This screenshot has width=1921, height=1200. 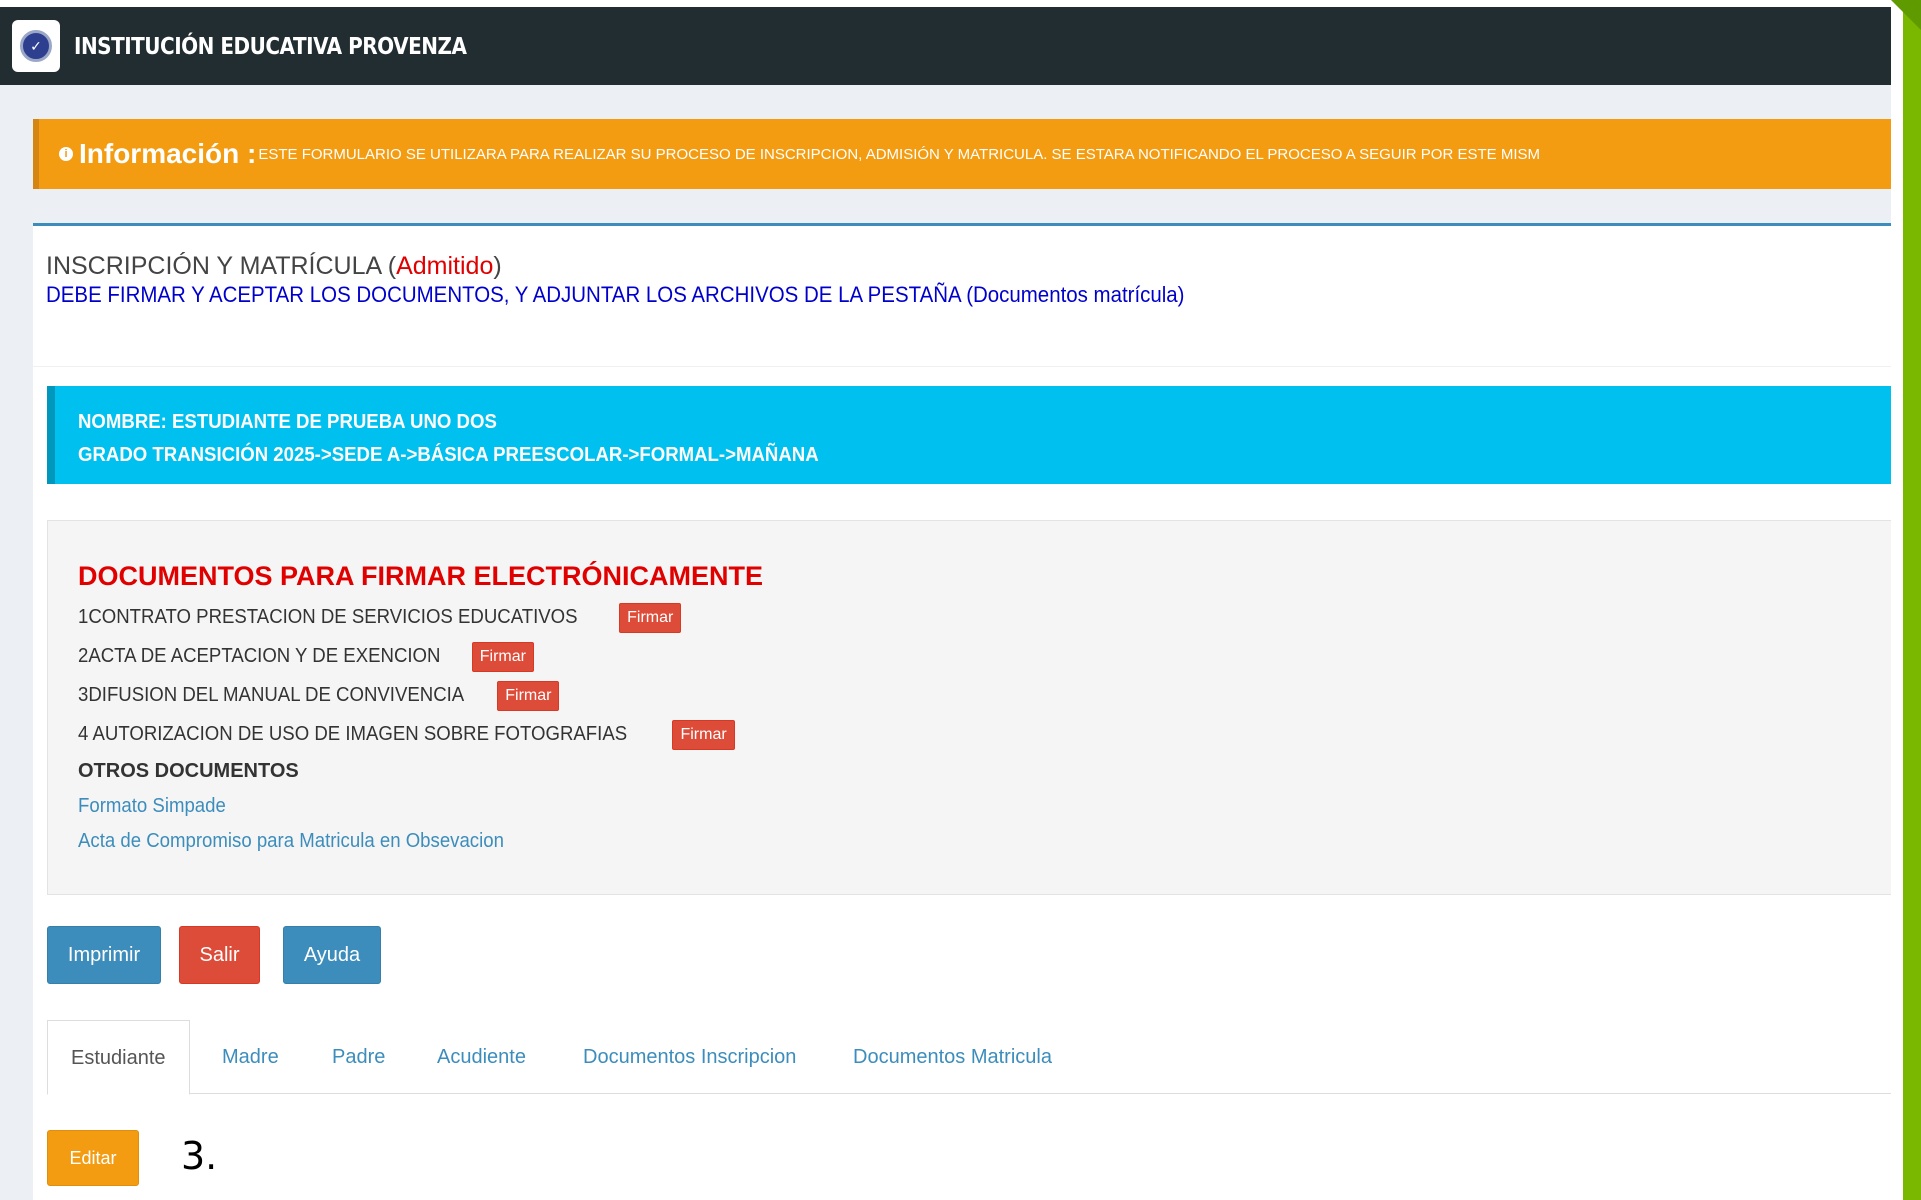 I want to click on top-strip, so click(x=960, y=3).